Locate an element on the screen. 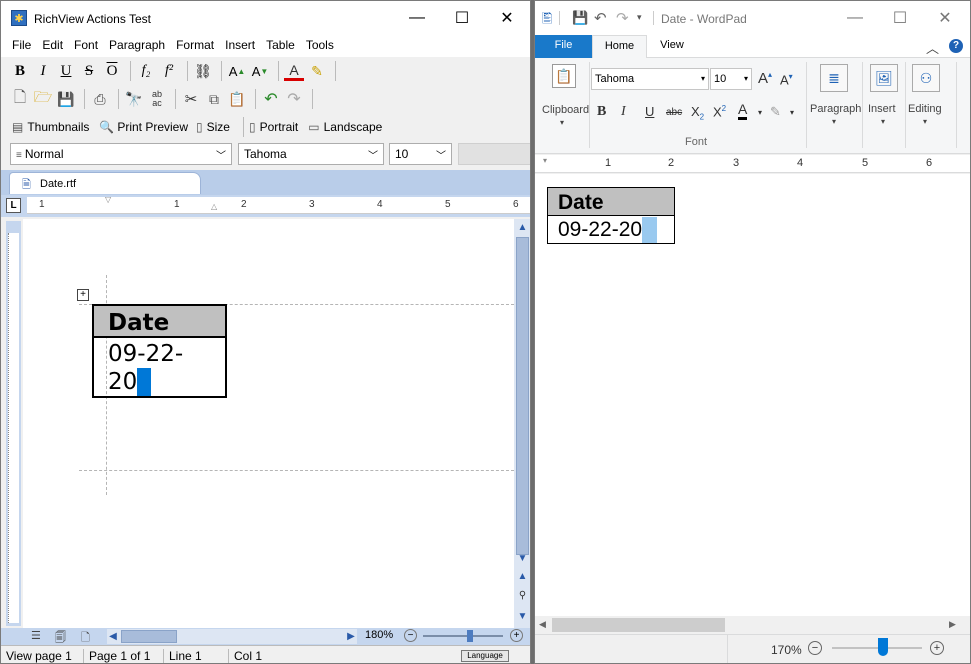 This screenshot has height=664, width=971. close-button: ✕ is located at coordinates (945, 18).